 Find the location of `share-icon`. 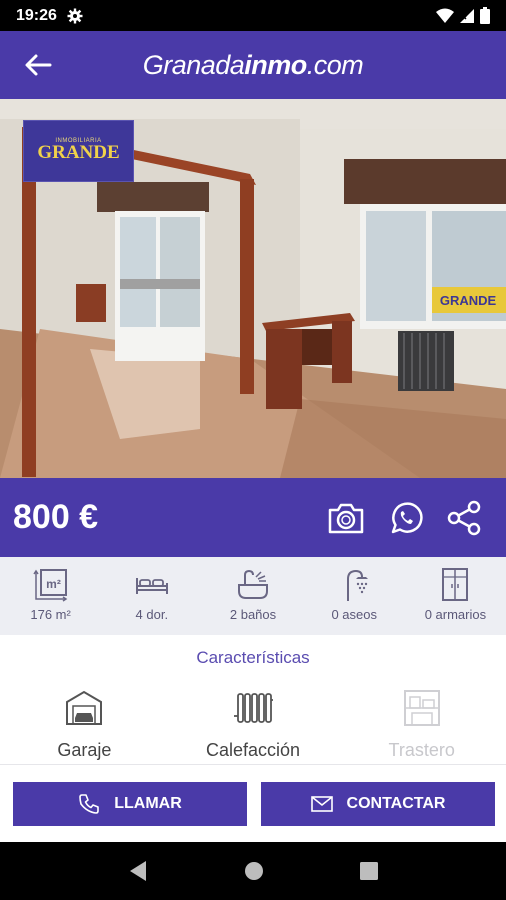

share-icon is located at coordinates (464, 518).